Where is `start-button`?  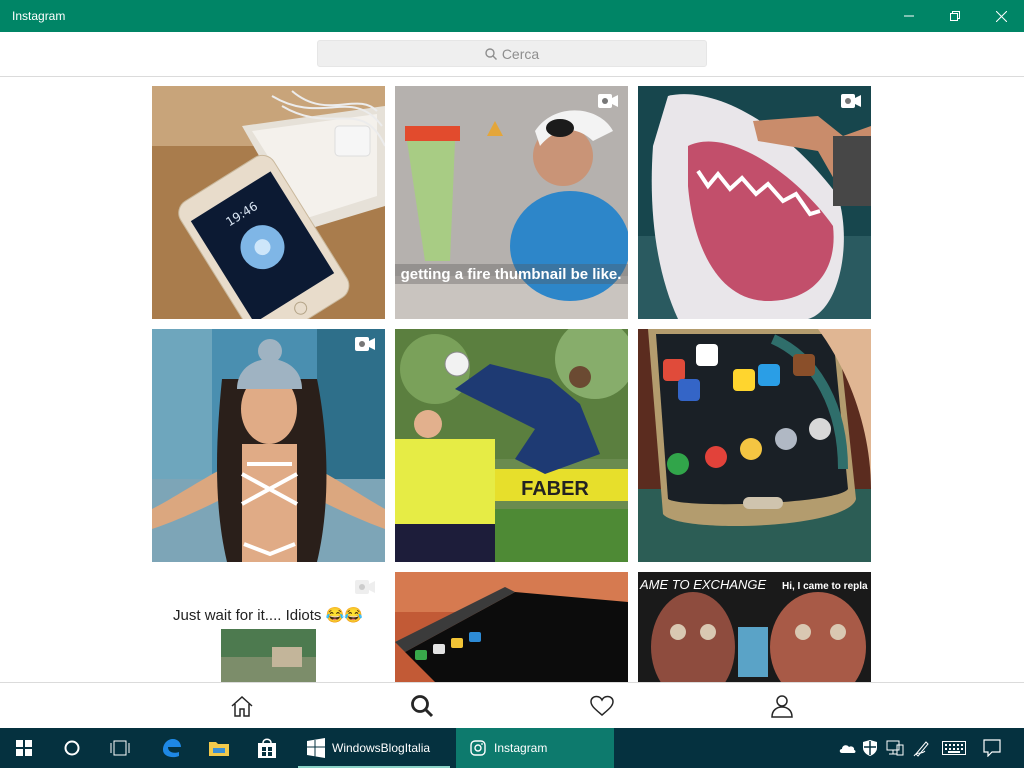 start-button is located at coordinates (24, 748).